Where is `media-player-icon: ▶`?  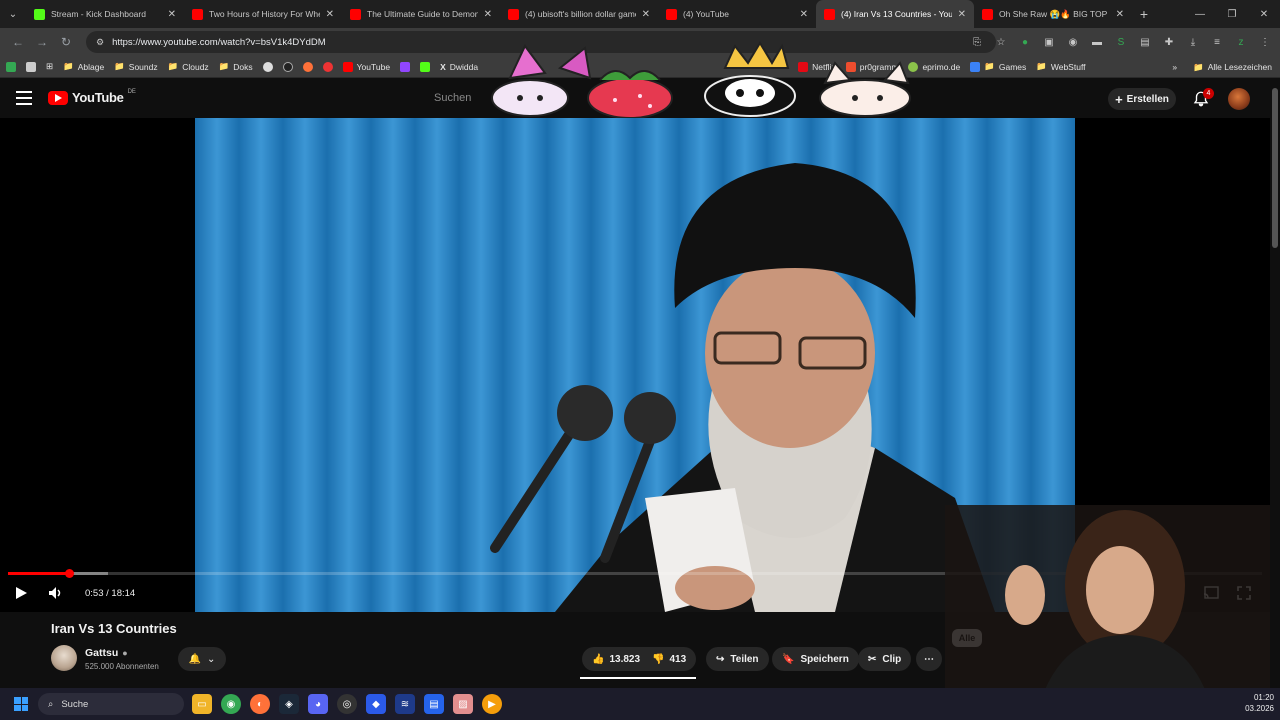 media-player-icon: ▶ is located at coordinates (492, 704).